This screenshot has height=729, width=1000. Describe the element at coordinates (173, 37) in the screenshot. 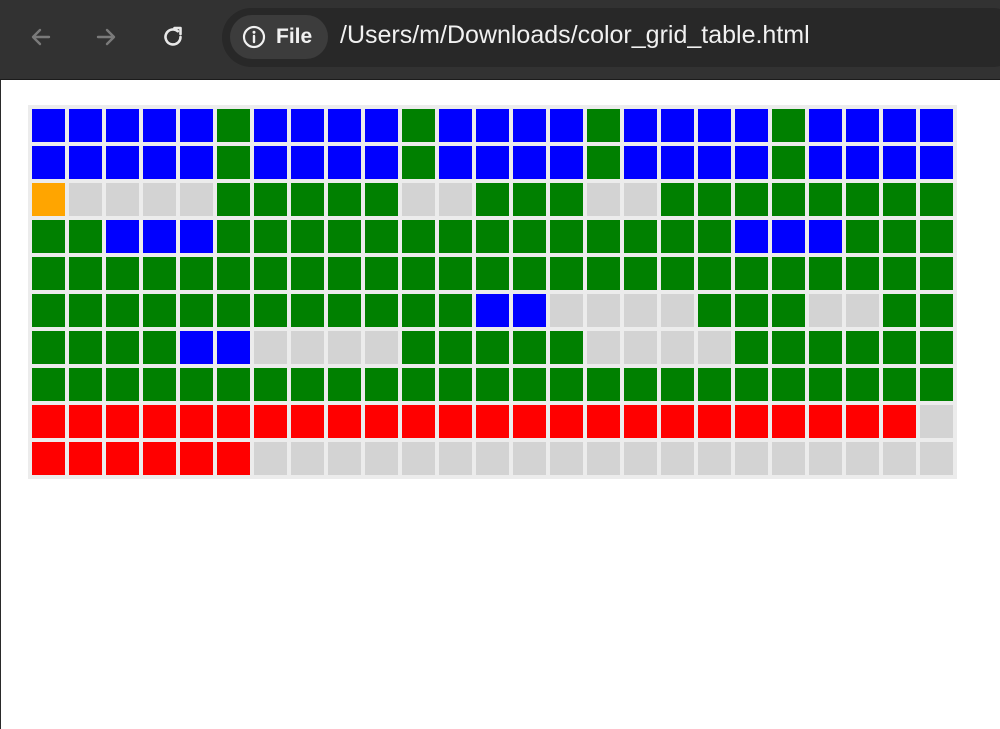

I see `reload-button` at that location.